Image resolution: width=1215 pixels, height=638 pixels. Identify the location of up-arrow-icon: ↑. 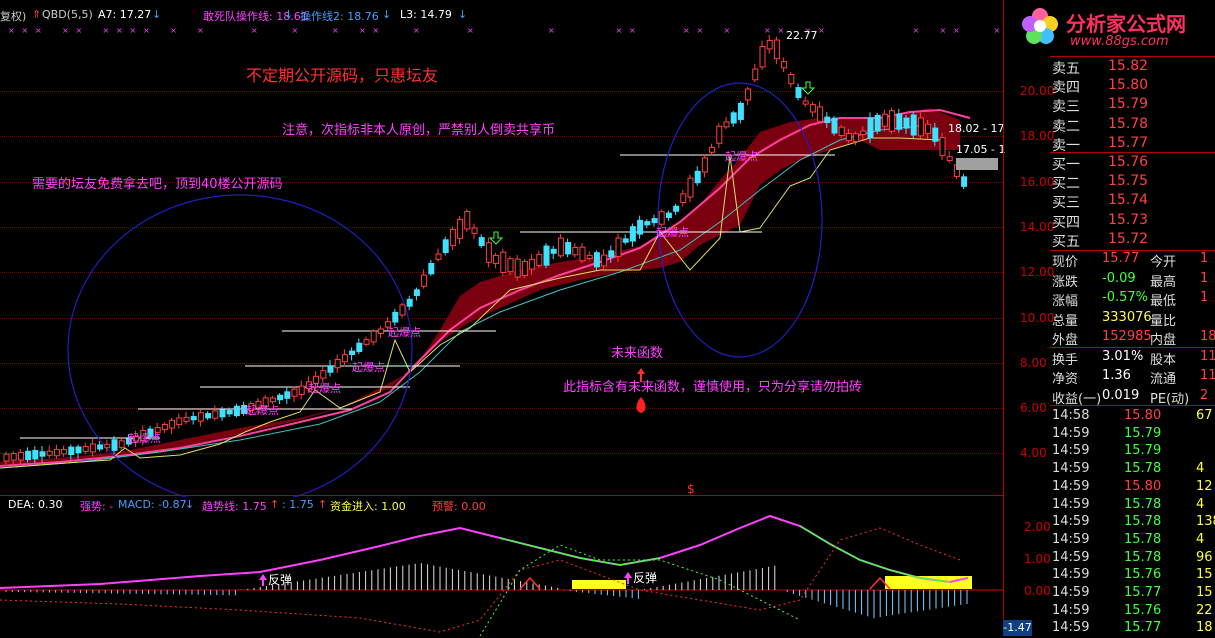
(323, 504).